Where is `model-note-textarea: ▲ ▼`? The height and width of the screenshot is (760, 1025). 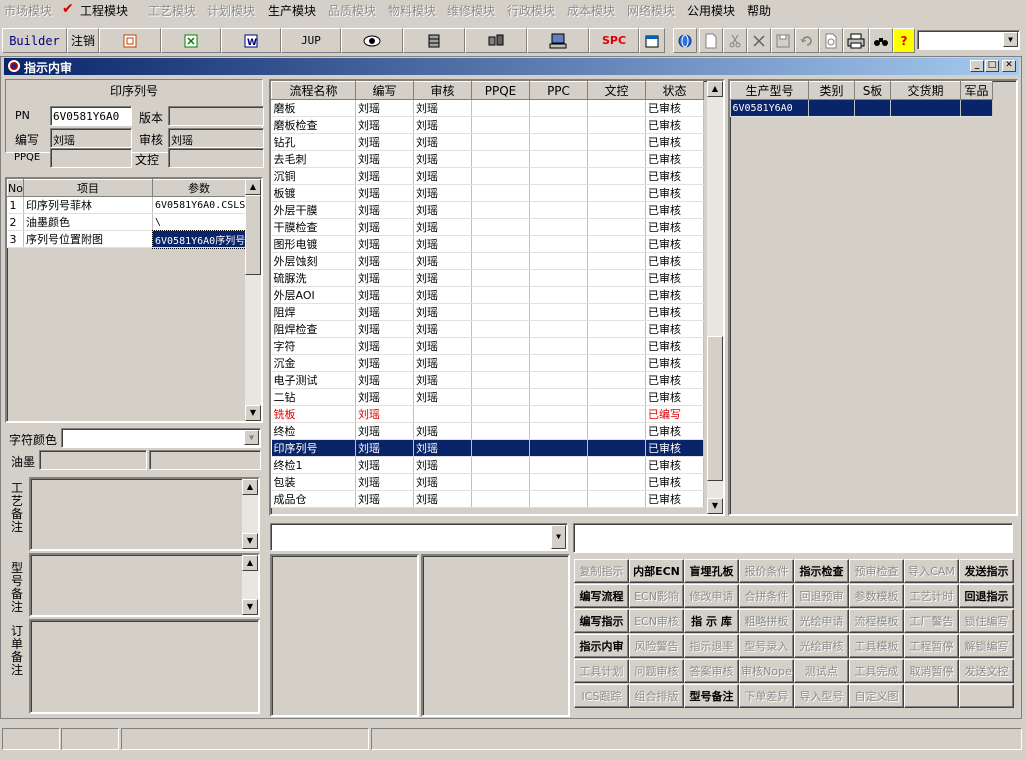 model-note-textarea: ▲ ▼ is located at coordinates (144, 585).